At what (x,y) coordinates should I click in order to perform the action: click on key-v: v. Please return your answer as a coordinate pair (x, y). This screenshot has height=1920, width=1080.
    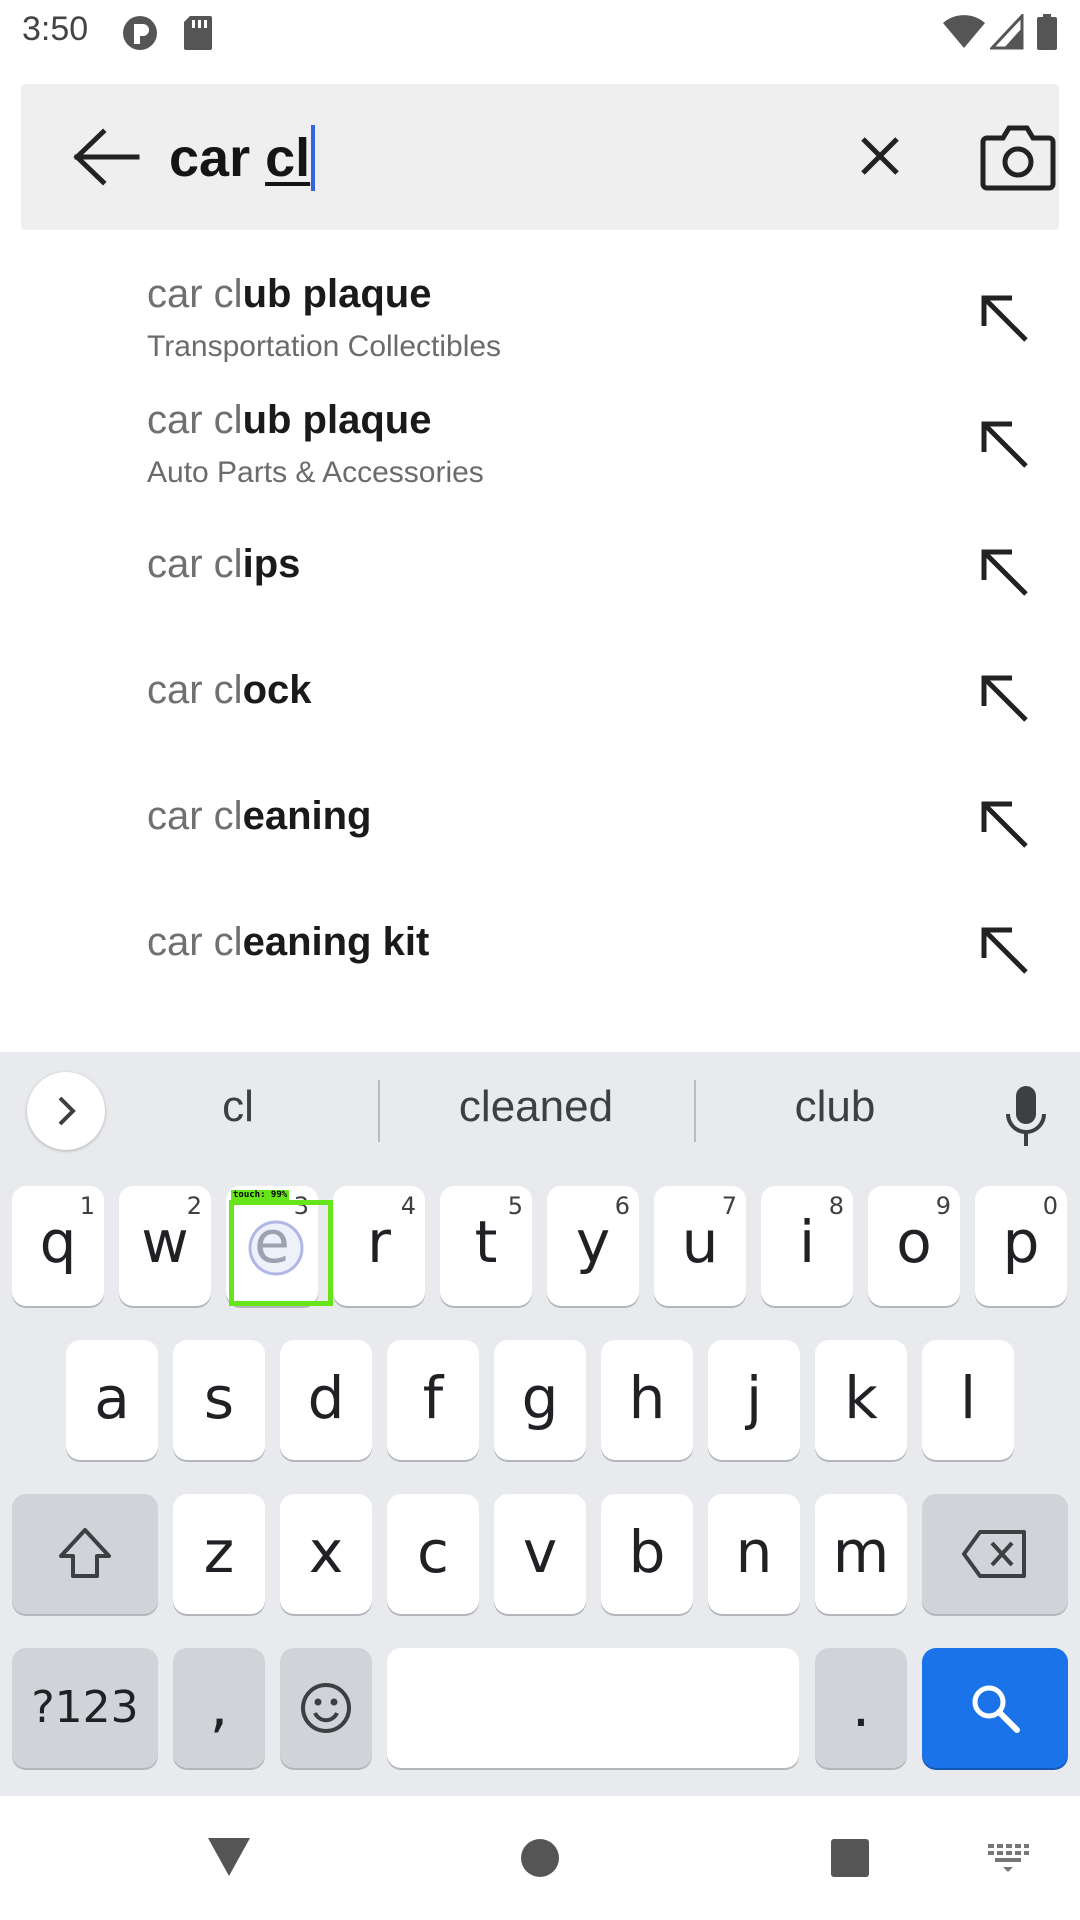
    Looking at the image, I should click on (540, 1554).